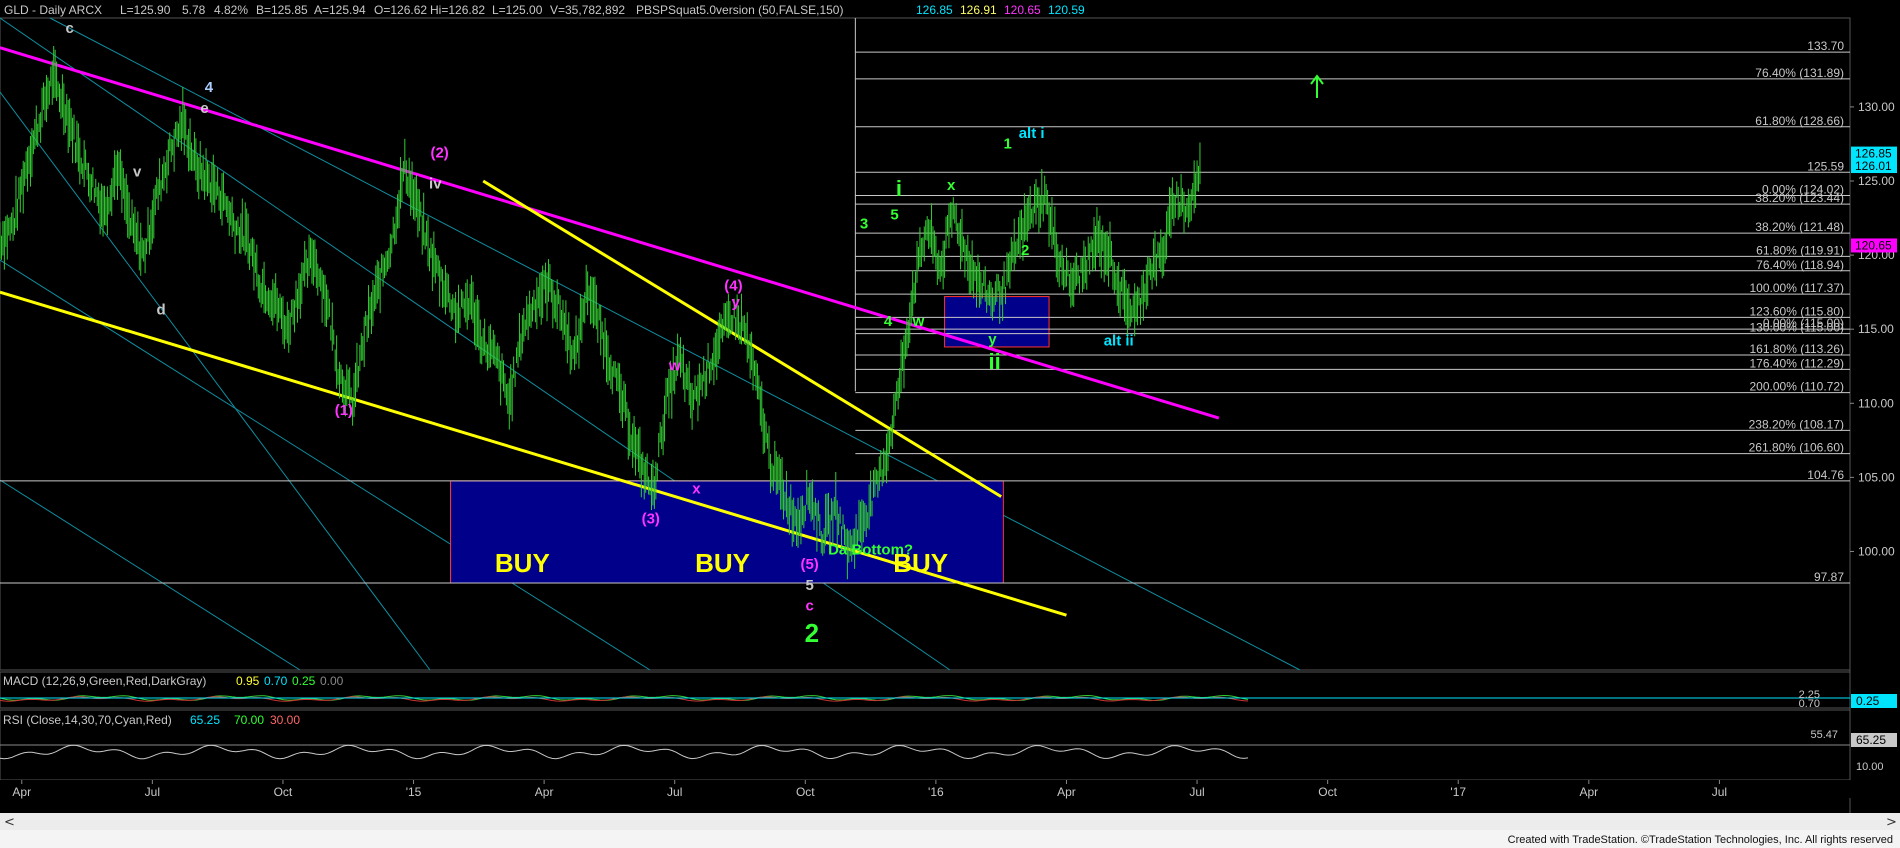 The image size is (1900, 848). Describe the element at coordinates (1870, 767) in the screenshot. I see `rsi-axis-label-3: 10.00` at that location.